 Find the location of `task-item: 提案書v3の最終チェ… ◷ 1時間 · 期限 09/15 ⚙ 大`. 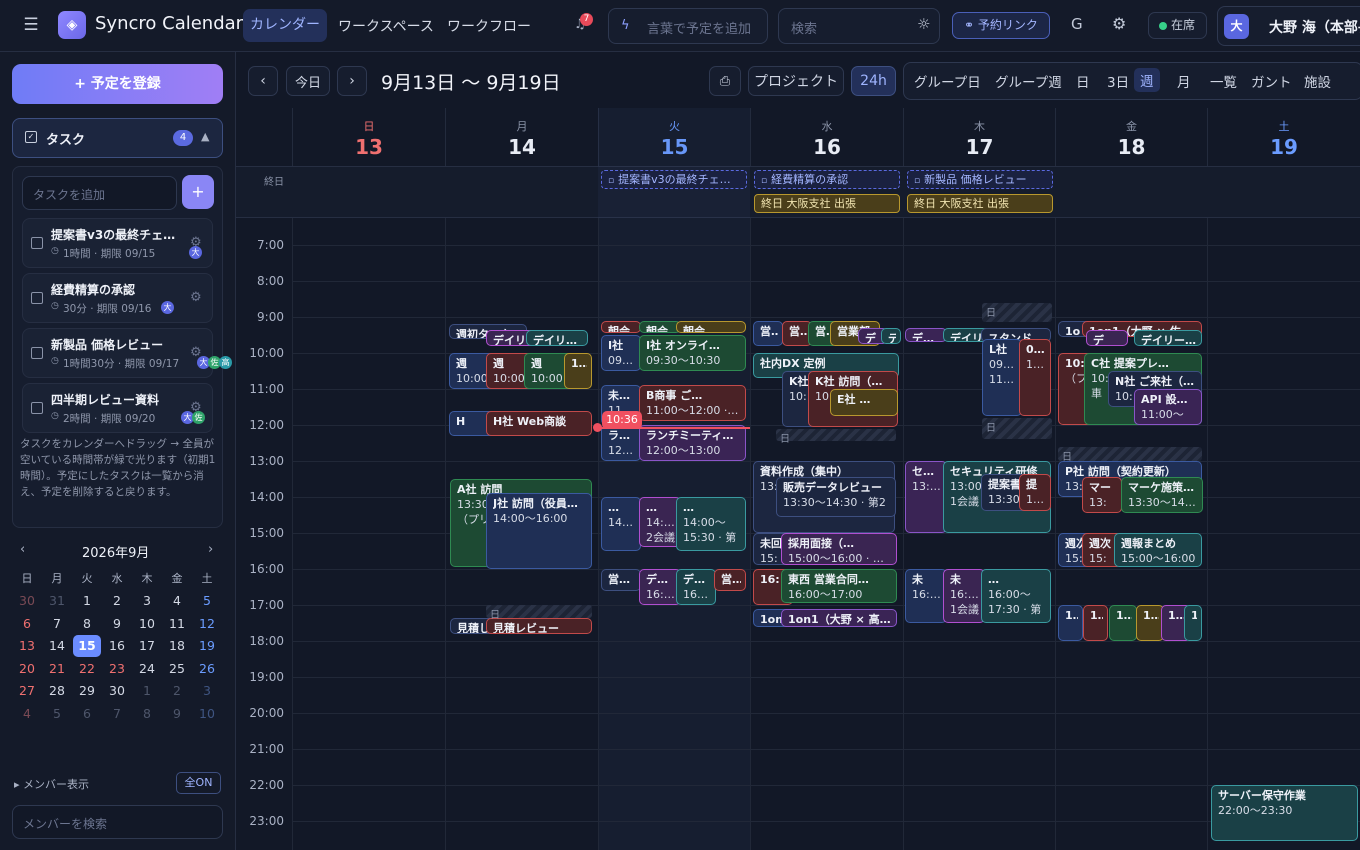

task-item: 提案書v3の最終チェ… ◷ 1時間 · 期限 09/15 ⚙ 大 is located at coordinates (117, 243).